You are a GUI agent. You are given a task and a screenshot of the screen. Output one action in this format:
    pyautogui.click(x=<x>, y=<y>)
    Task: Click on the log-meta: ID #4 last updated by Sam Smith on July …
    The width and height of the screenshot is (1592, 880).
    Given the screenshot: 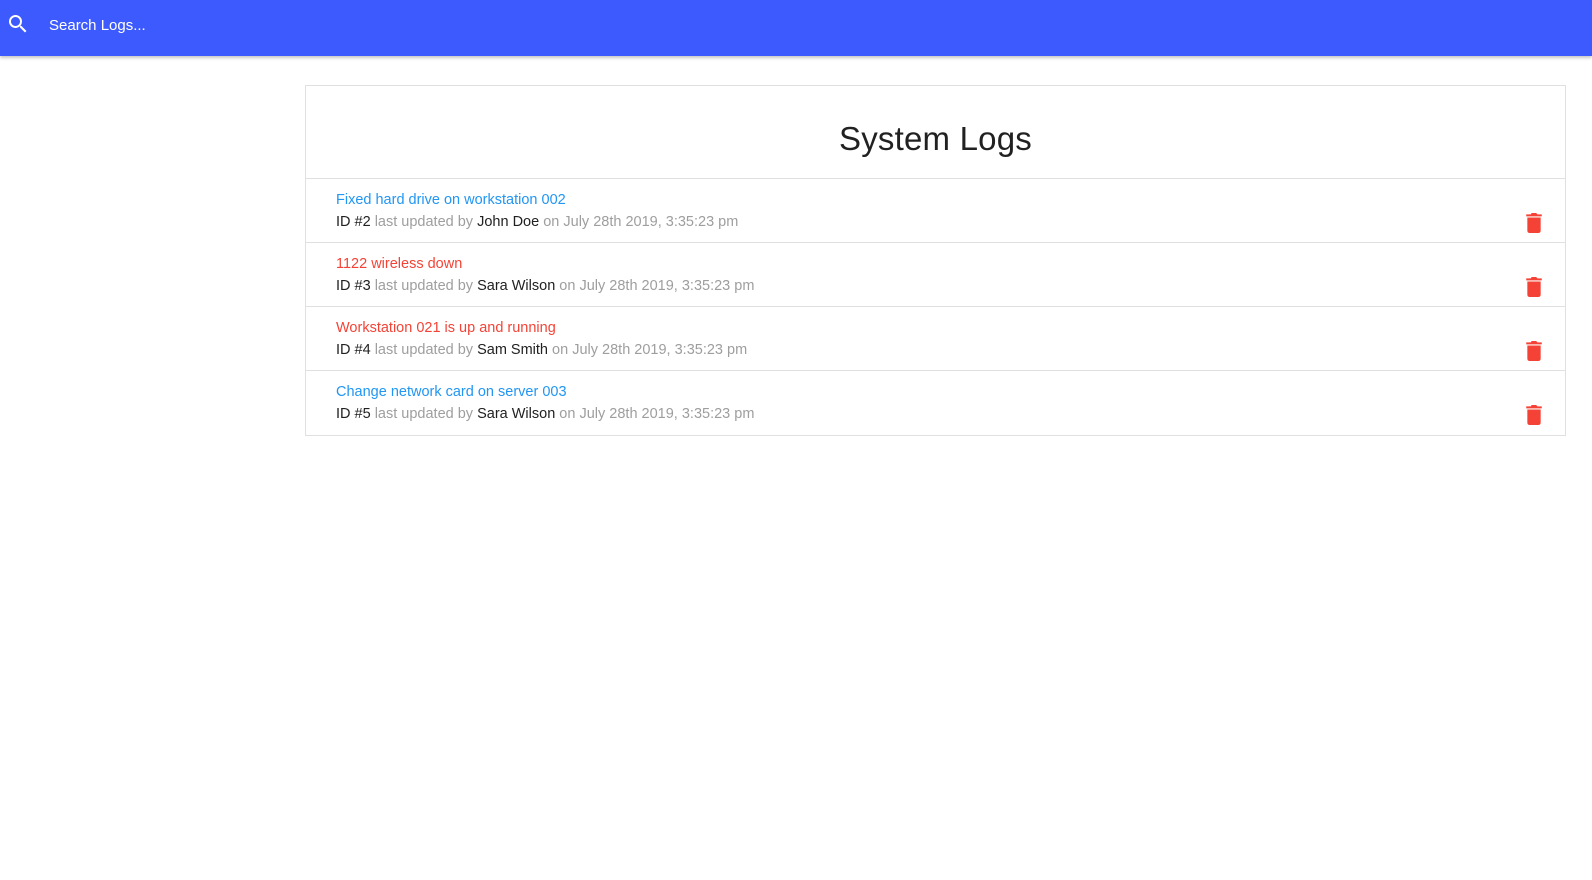 What is the action you would take?
    pyautogui.click(x=541, y=350)
    